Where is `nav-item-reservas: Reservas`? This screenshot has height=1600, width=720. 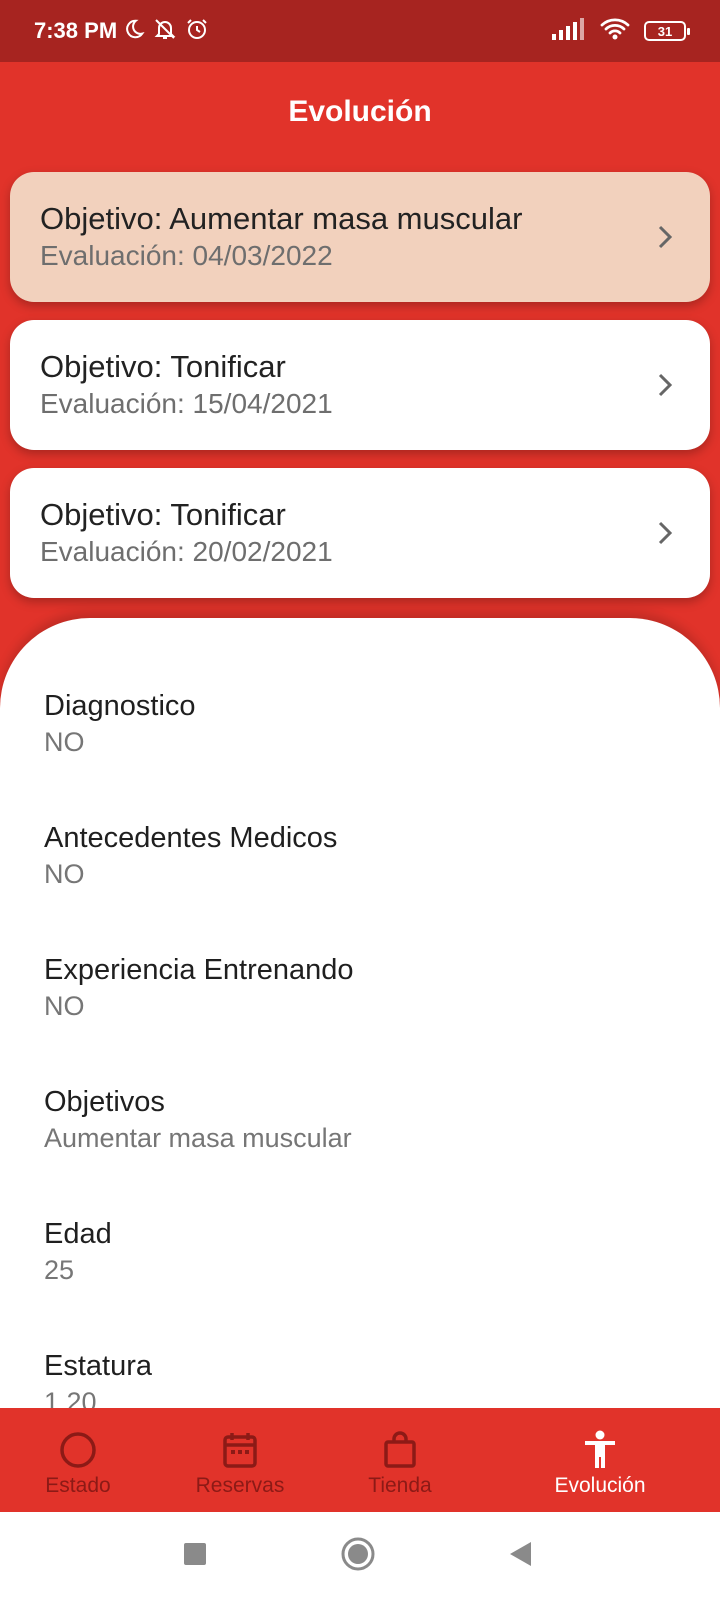
nav-item-reservas: Reservas is located at coordinates (240, 1460).